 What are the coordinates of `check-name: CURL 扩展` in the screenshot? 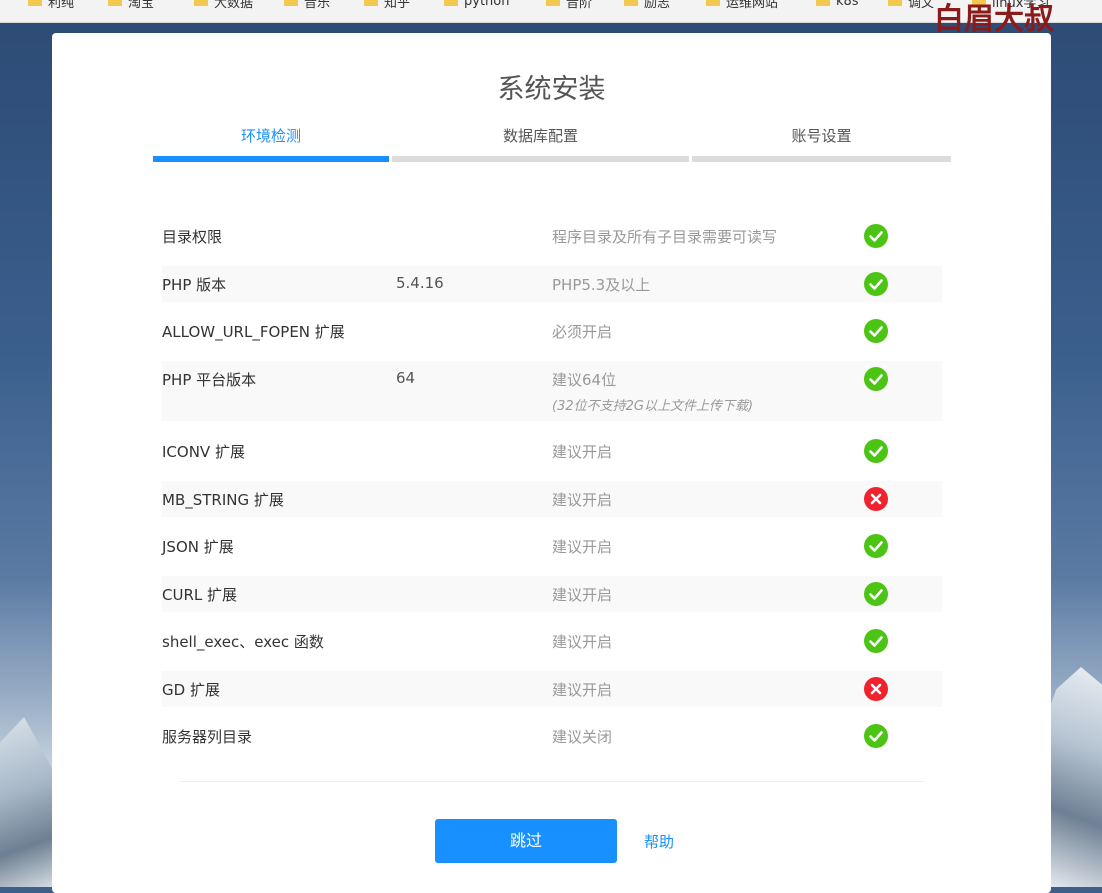 It's located at (200, 595).